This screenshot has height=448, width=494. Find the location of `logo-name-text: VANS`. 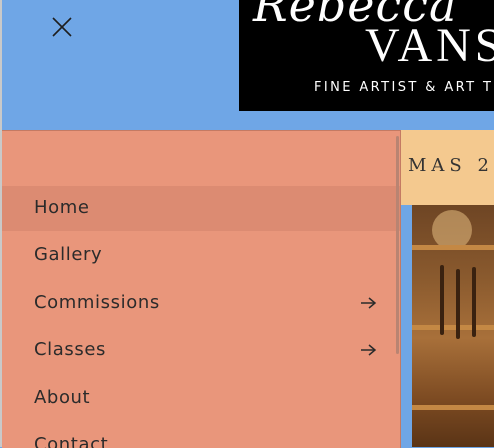

logo-name-text: VANS is located at coordinates (429, 45).